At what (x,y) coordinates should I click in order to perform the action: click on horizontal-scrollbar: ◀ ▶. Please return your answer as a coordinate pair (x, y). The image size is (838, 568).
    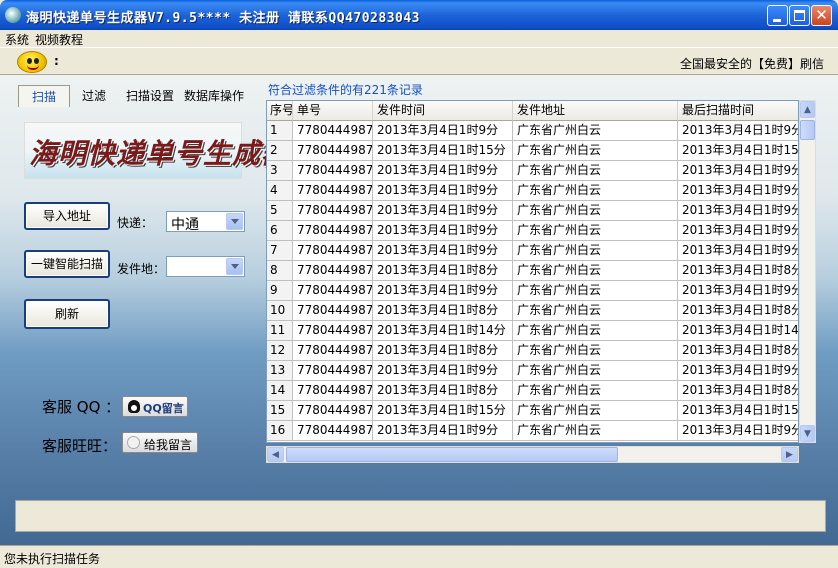
    Looking at the image, I should click on (532, 454).